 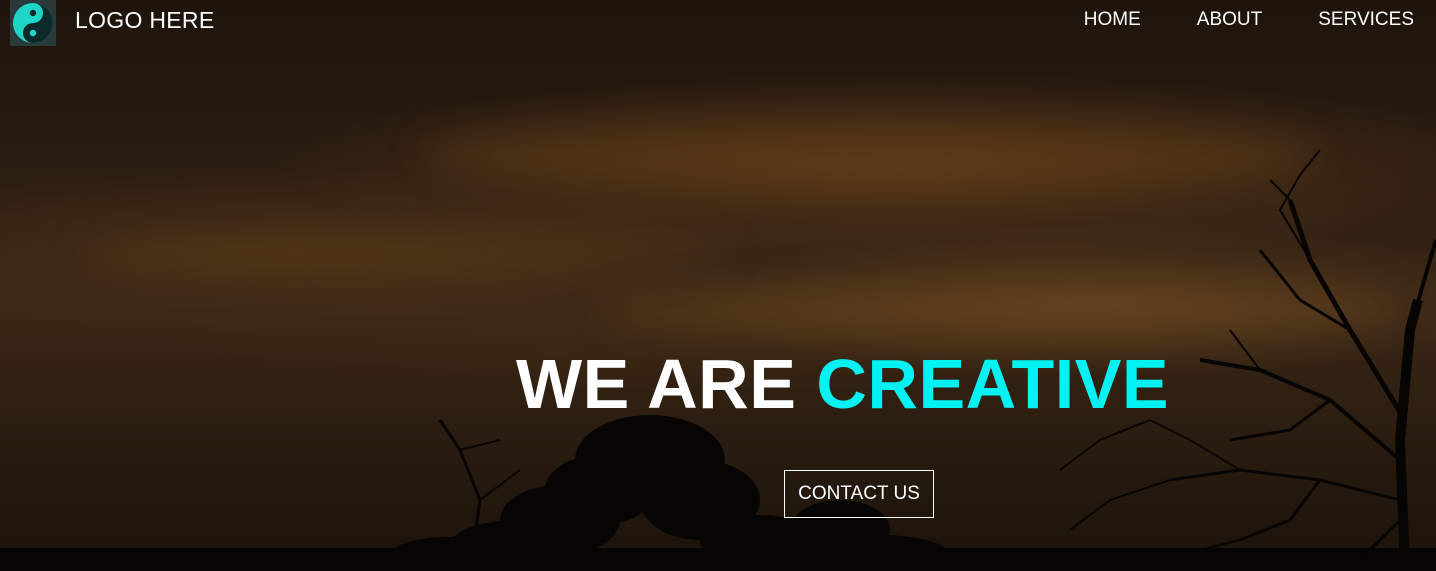 I want to click on nav-about-link: ABOUT, so click(x=1229, y=20).